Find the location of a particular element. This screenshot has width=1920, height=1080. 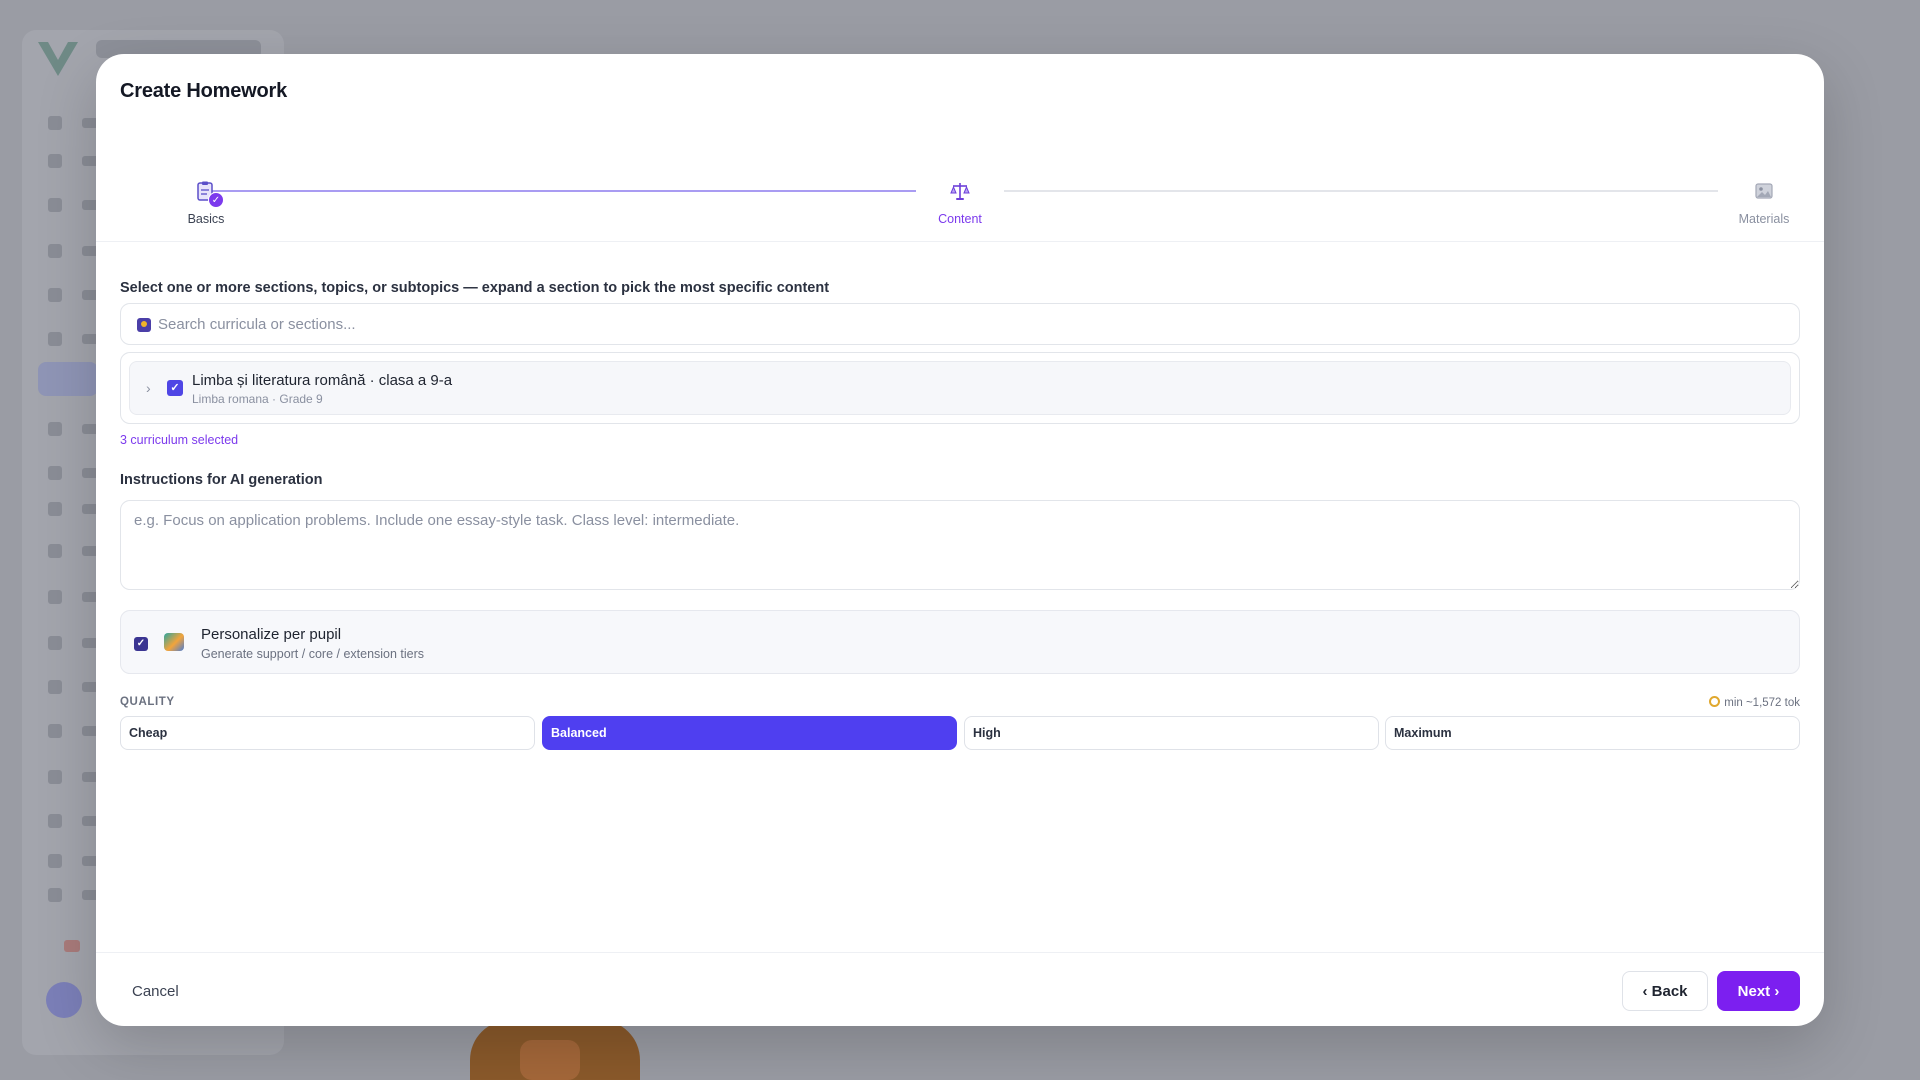

image-icon is located at coordinates (1764, 192).